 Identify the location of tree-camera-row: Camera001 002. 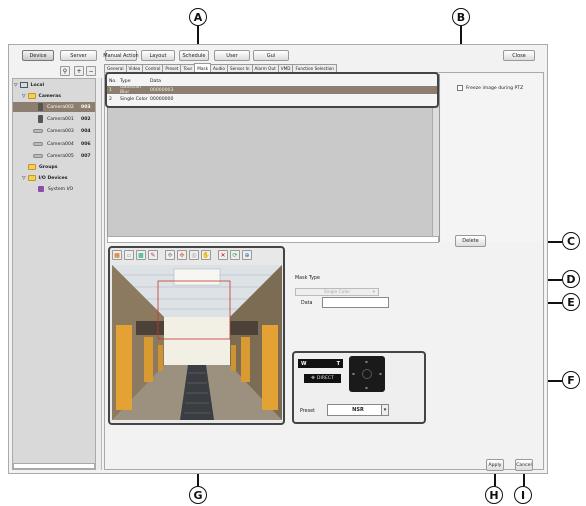
(64, 119).